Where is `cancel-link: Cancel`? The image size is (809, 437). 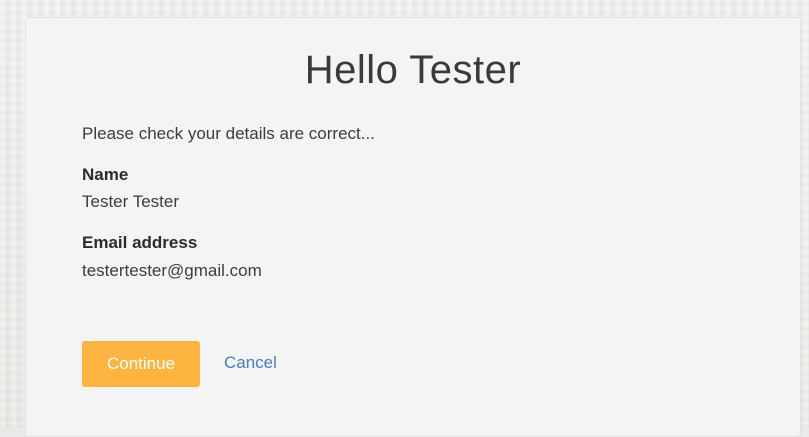 cancel-link: Cancel is located at coordinates (250, 363).